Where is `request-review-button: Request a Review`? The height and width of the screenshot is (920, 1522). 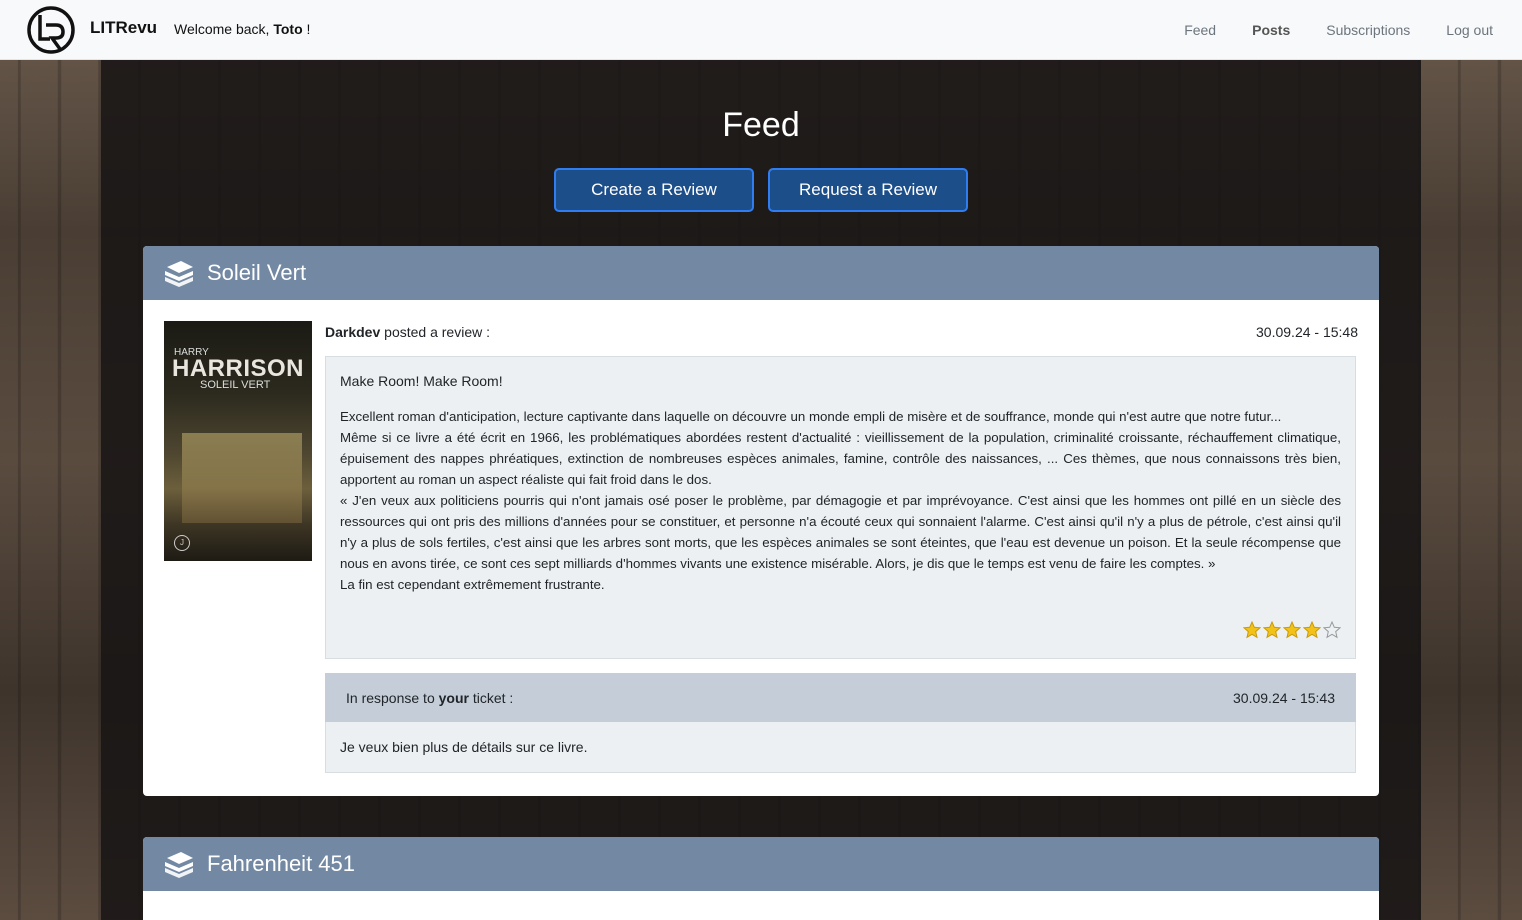
request-review-button: Request a Review is located at coordinates (868, 190).